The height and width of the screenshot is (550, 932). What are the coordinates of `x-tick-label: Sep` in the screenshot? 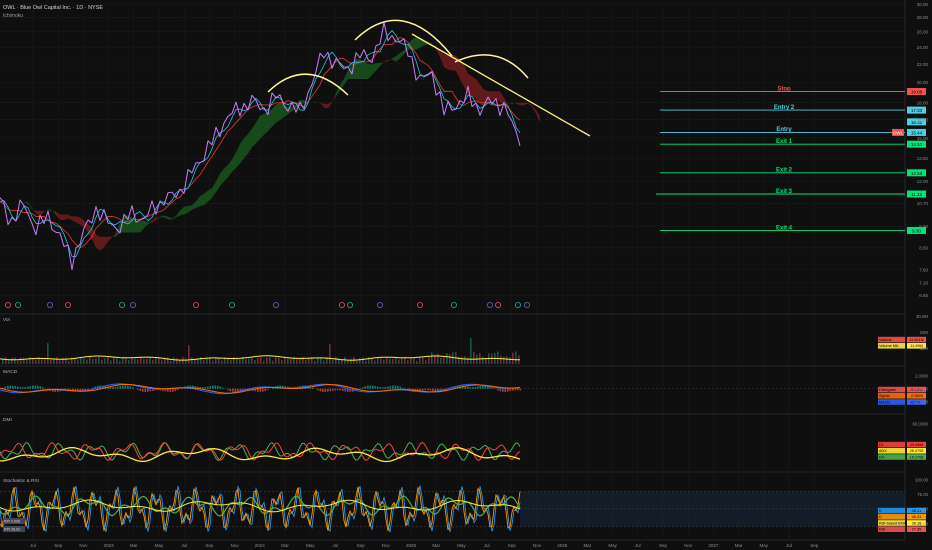 It's located at (209, 545).